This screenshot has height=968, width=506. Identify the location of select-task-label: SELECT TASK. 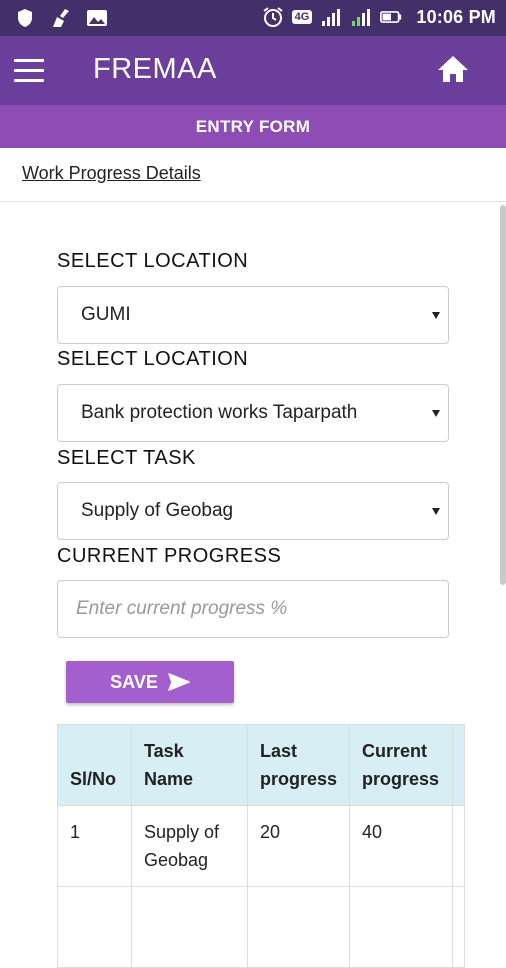
(126, 458).